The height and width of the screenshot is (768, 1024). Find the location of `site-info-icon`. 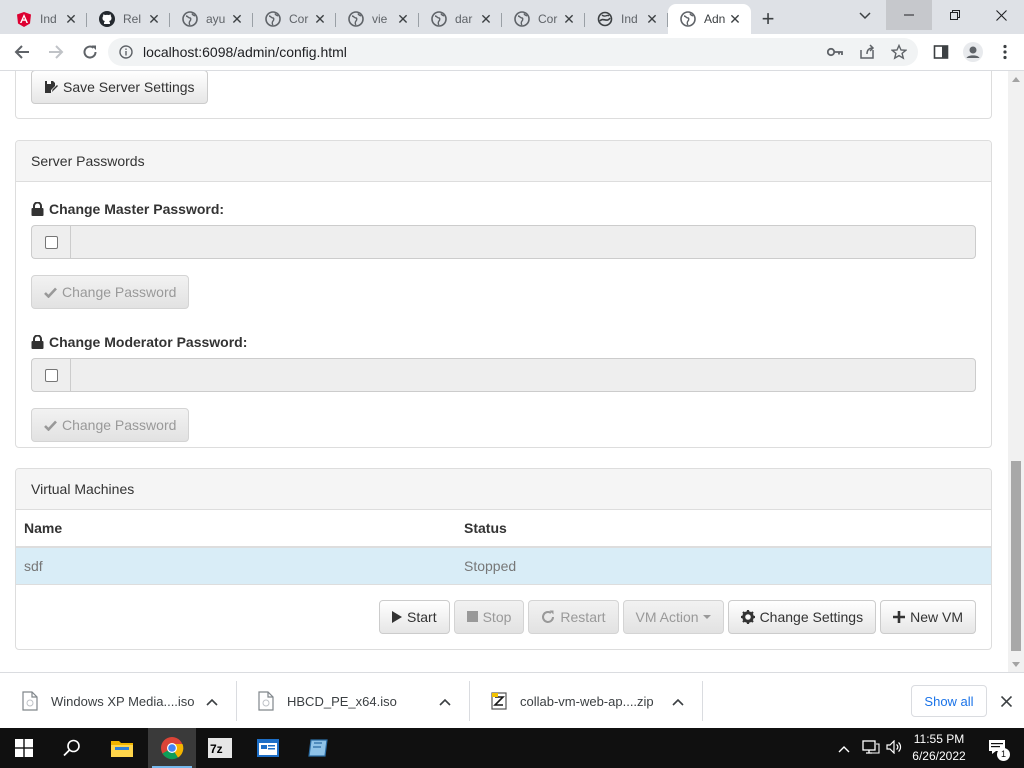

site-info-icon is located at coordinates (126, 52).